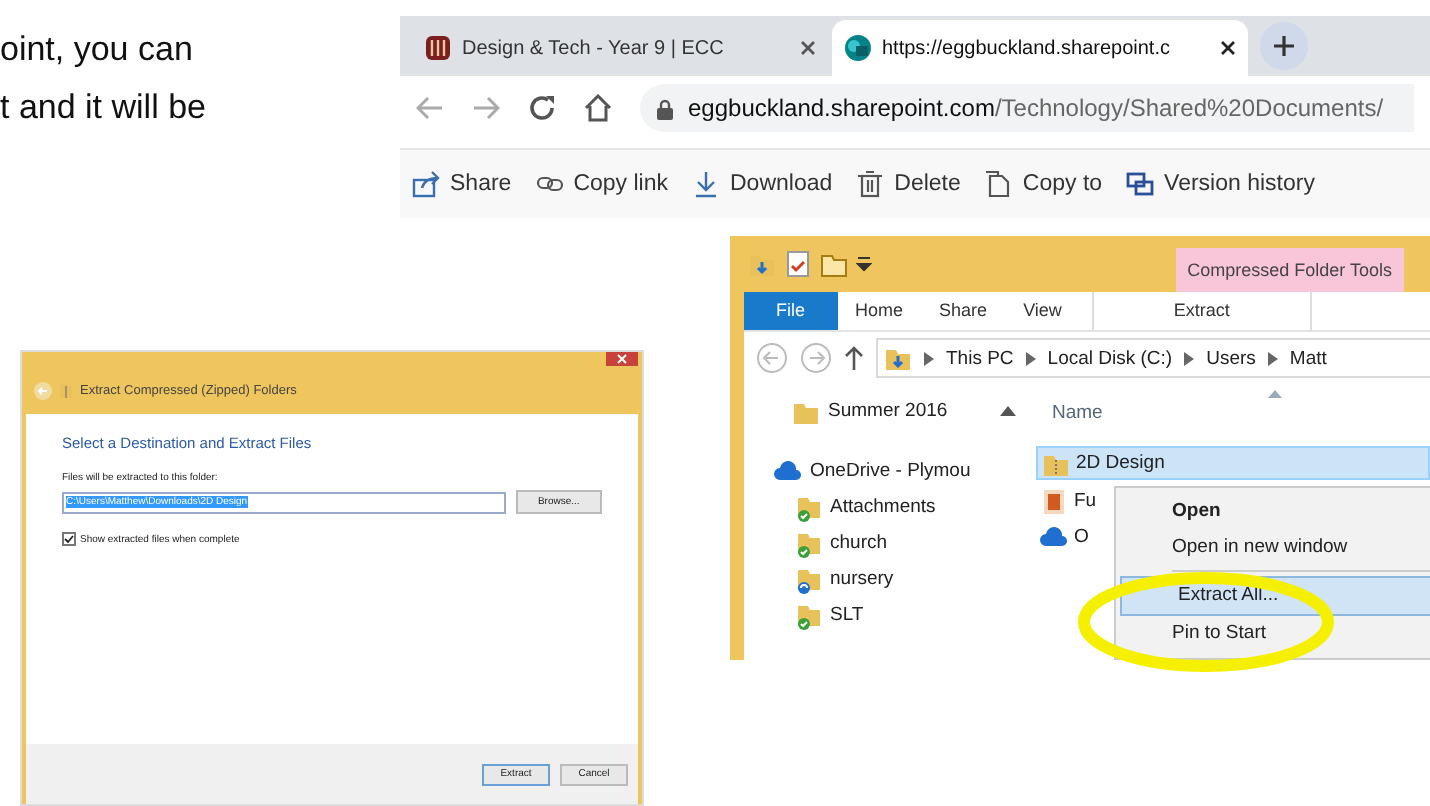 Image resolution: width=1430 pixels, height=806 pixels. What do you see at coordinates (103, 108) in the screenshot?
I see `document-text: t and it will be` at bounding box center [103, 108].